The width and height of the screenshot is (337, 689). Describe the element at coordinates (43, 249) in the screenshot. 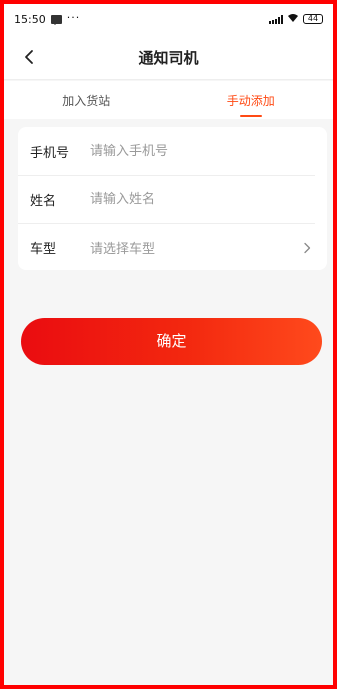

I see `vehicle-type-label: 车型` at that location.